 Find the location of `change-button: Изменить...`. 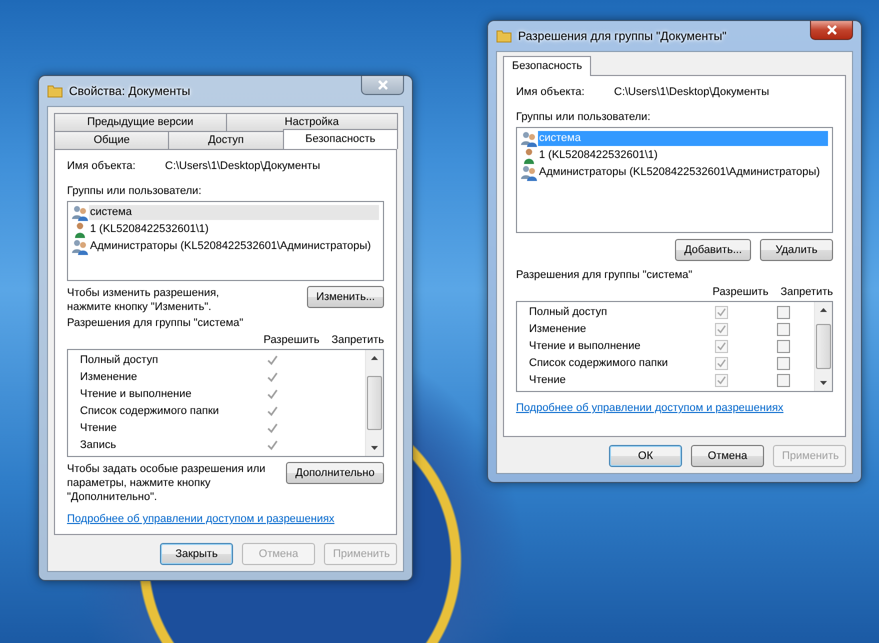

change-button: Изменить... is located at coordinates (345, 297).